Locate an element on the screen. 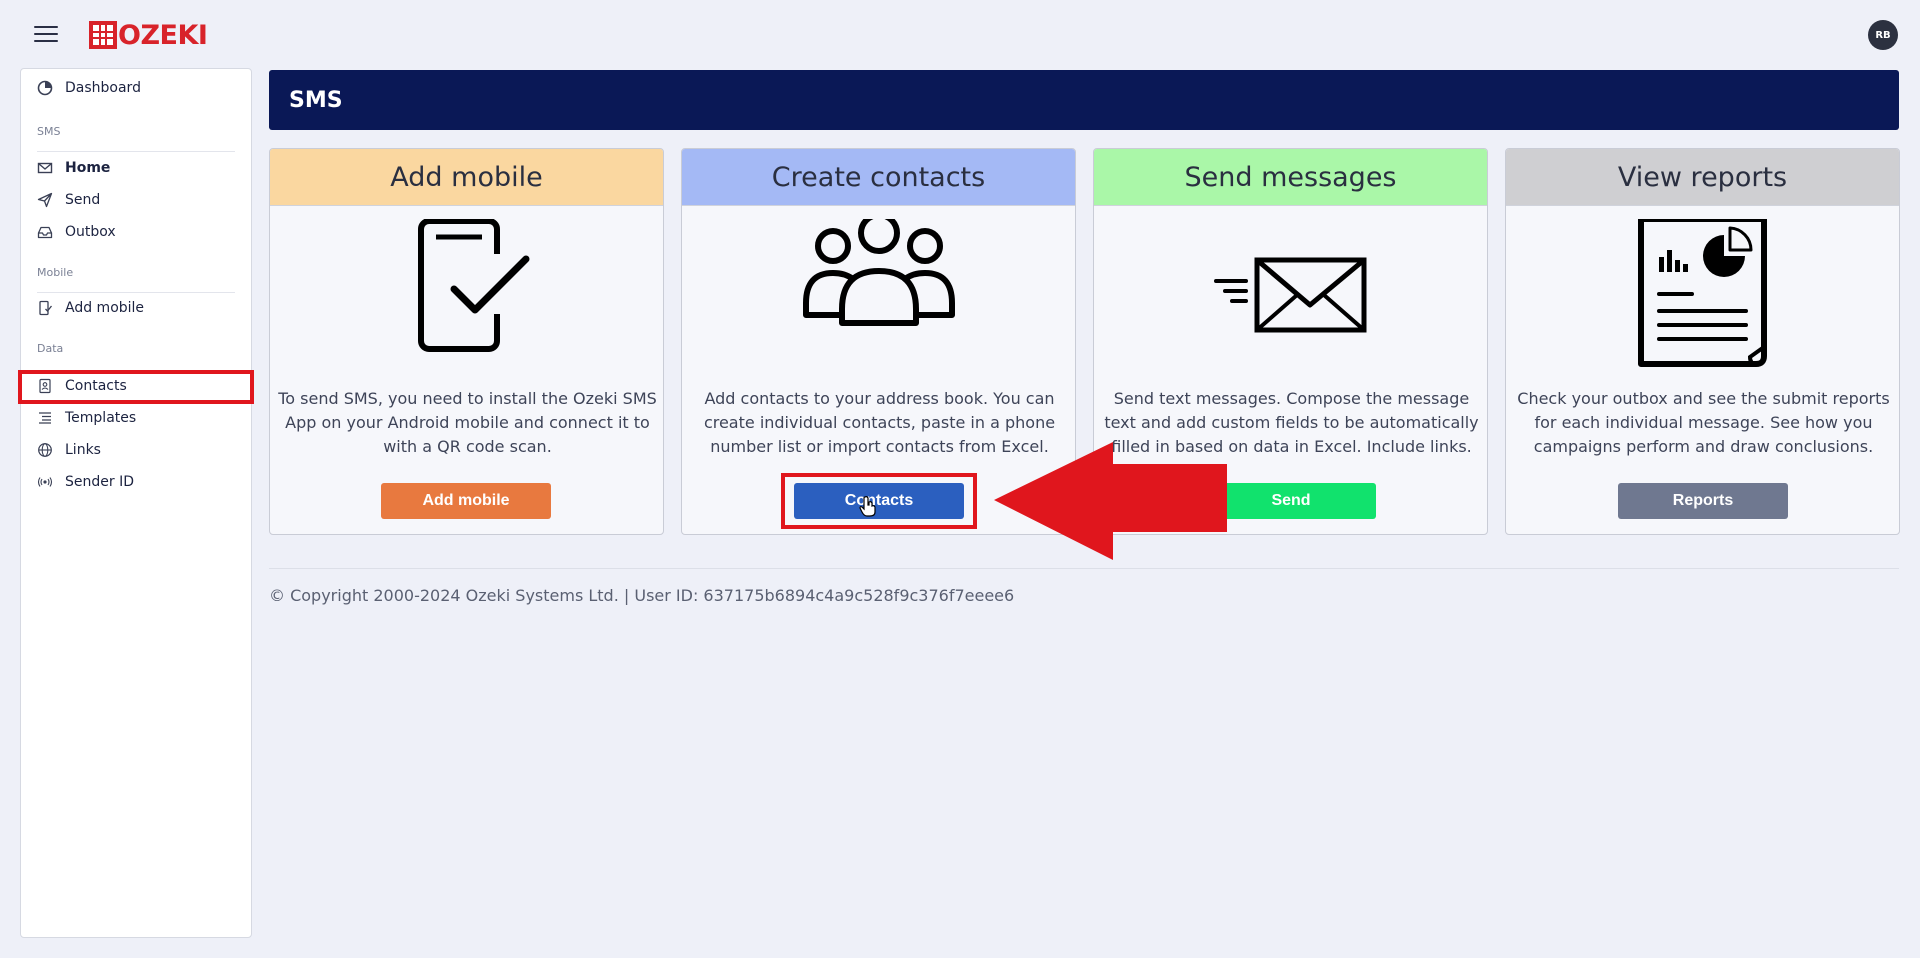 The height and width of the screenshot is (958, 1920). card-title: Send messages is located at coordinates (1290, 177).